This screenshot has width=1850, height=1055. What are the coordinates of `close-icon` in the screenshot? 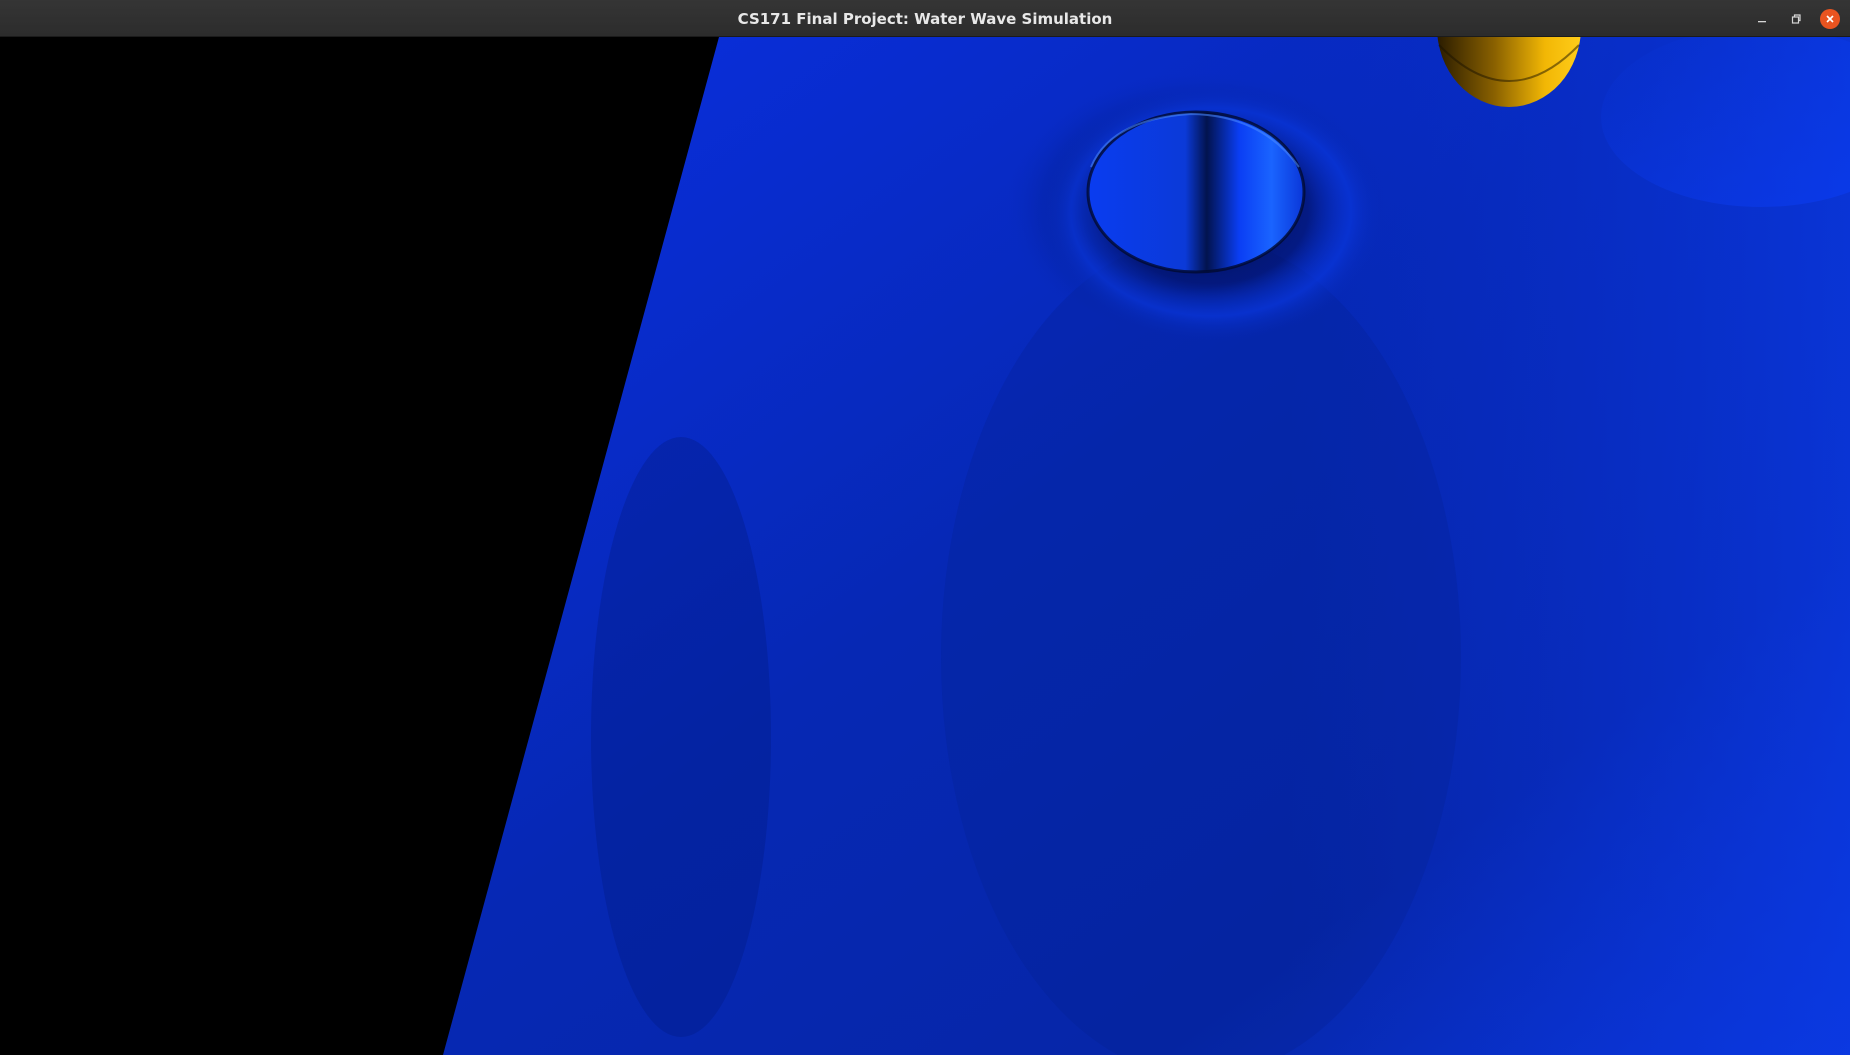 It's located at (1830, 19).